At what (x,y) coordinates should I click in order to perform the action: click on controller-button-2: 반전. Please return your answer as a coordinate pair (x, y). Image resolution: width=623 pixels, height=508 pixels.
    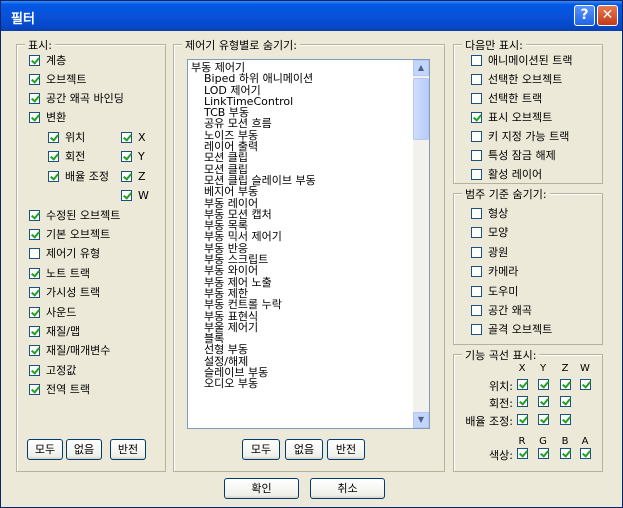
    Looking at the image, I should click on (346, 449).